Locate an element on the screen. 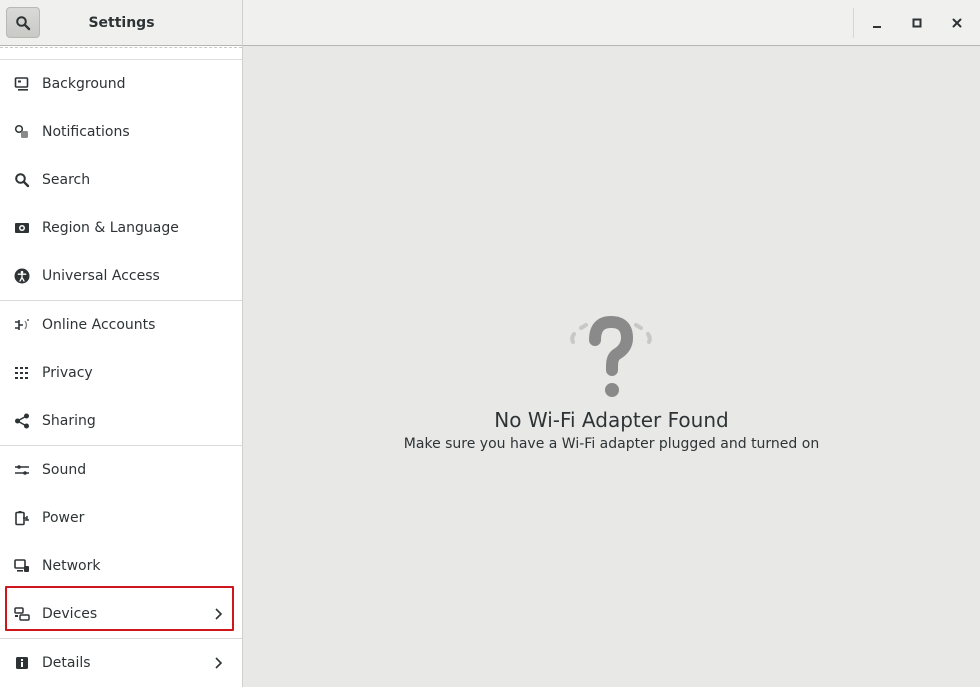 This screenshot has height=687, width=980. close-icon is located at coordinates (957, 23).